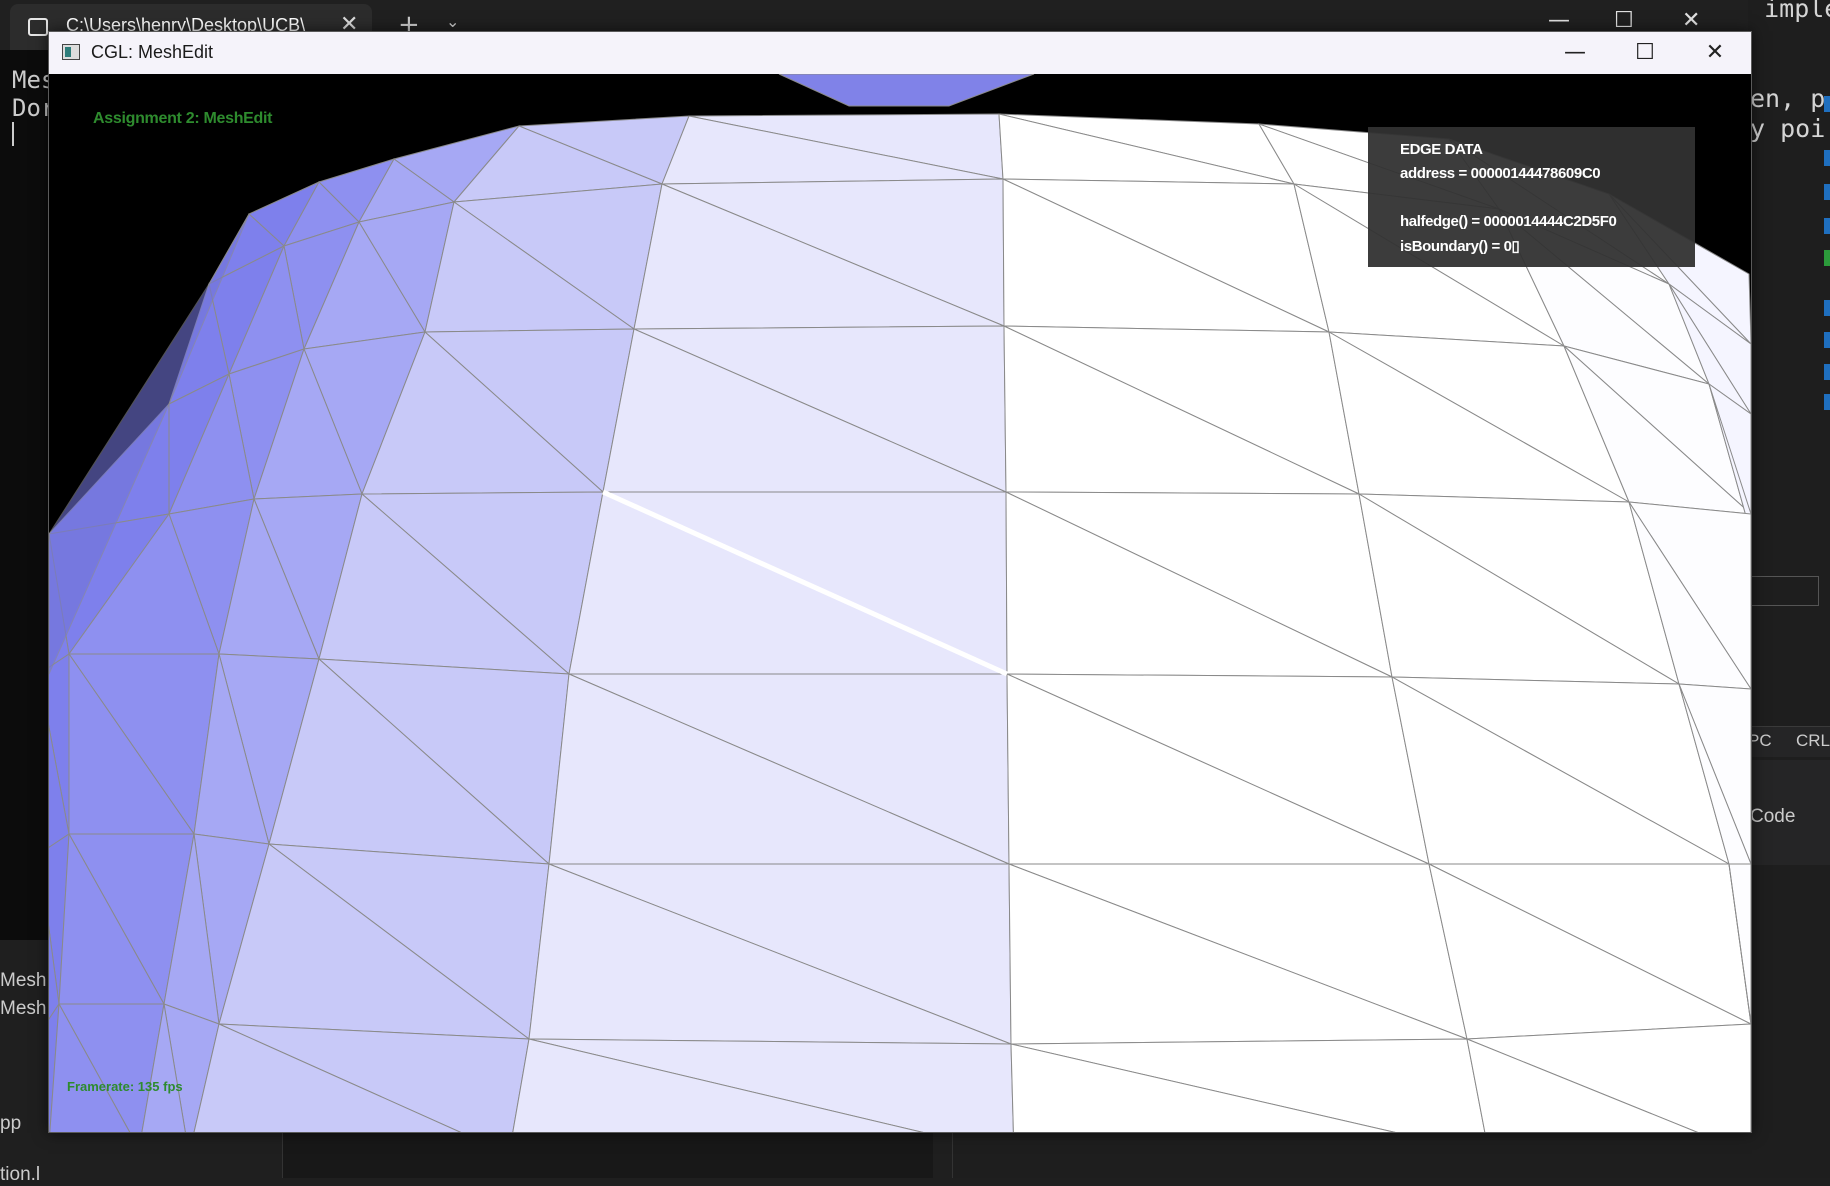 This screenshot has height=1186, width=1830. I want to click on minimize-button: —, so click(1575, 53).